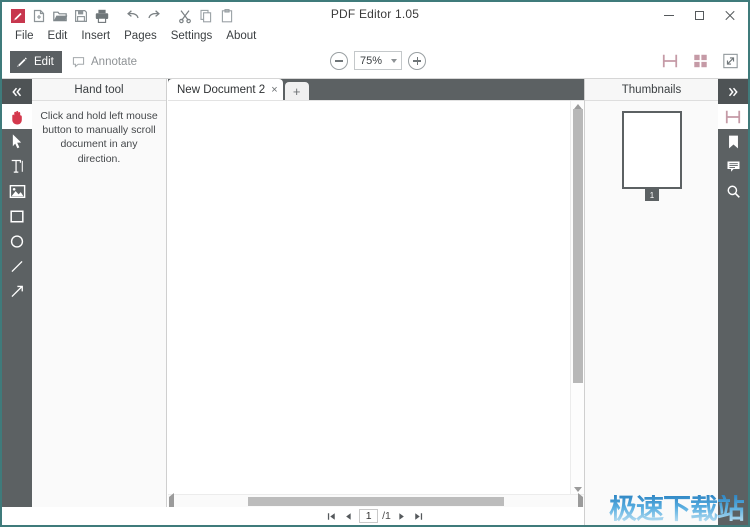 The width and height of the screenshot is (750, 527). I want to click on next-page-button, so click(401, 516).